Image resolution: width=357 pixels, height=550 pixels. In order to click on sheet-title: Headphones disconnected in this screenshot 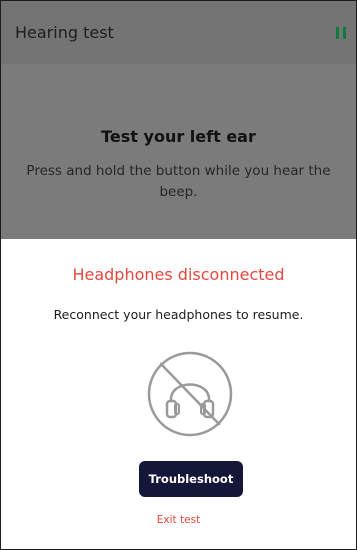, I will do `click(178, 274)`.